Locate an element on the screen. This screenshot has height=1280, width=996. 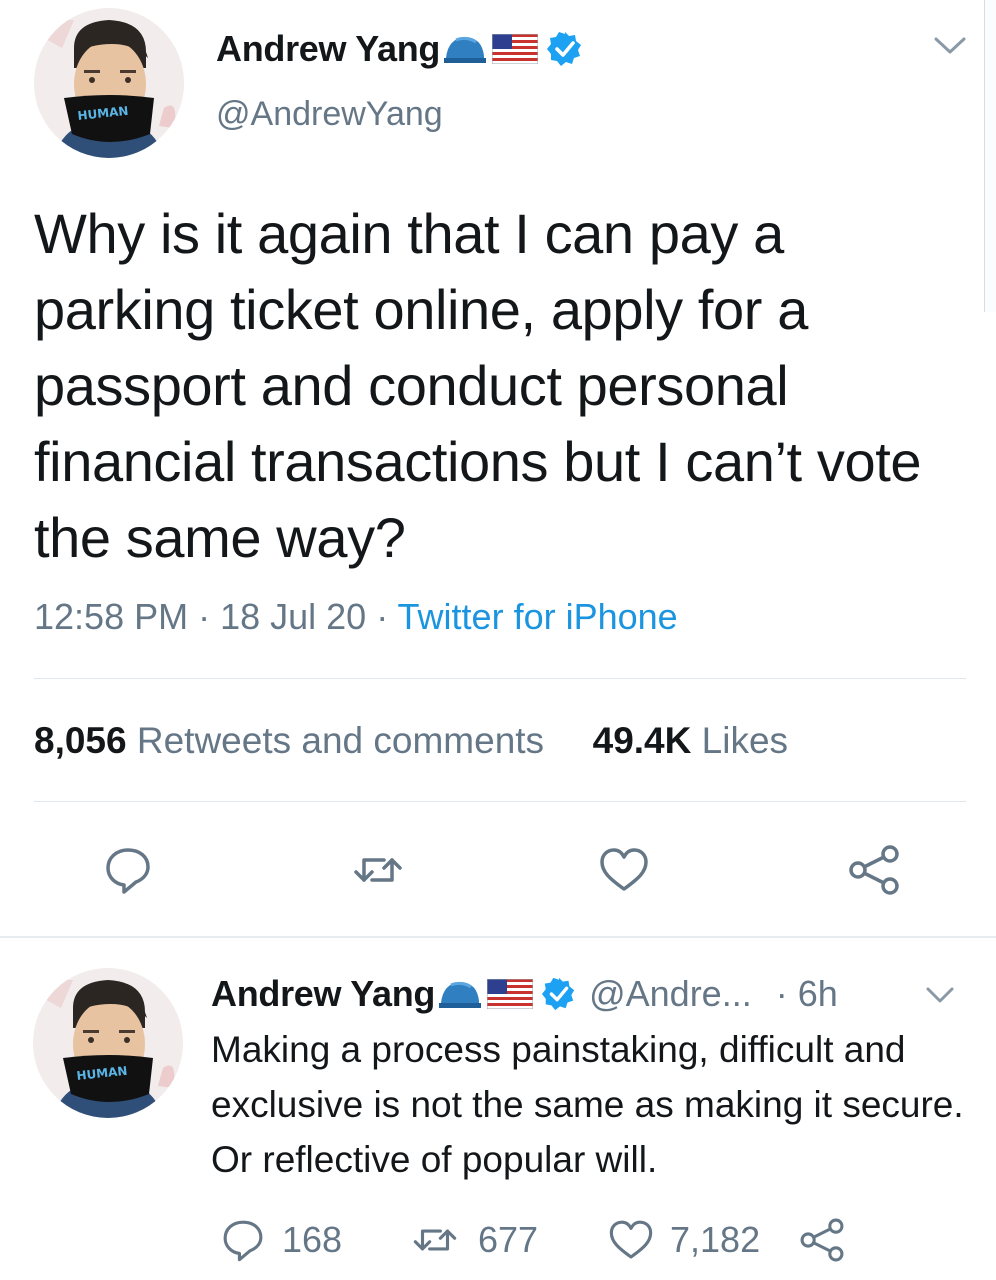
author-name-row: Andrew Yang is located at coordinates (400, 49).